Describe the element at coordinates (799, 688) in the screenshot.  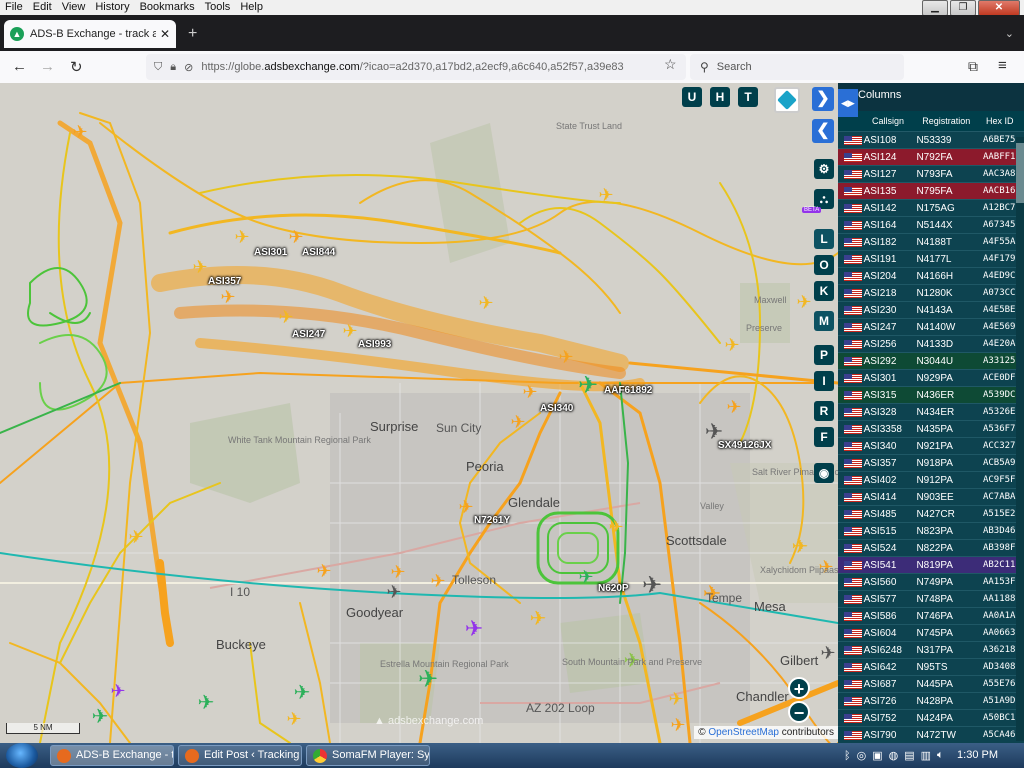
I see `zoom-in-button: +` at that location.